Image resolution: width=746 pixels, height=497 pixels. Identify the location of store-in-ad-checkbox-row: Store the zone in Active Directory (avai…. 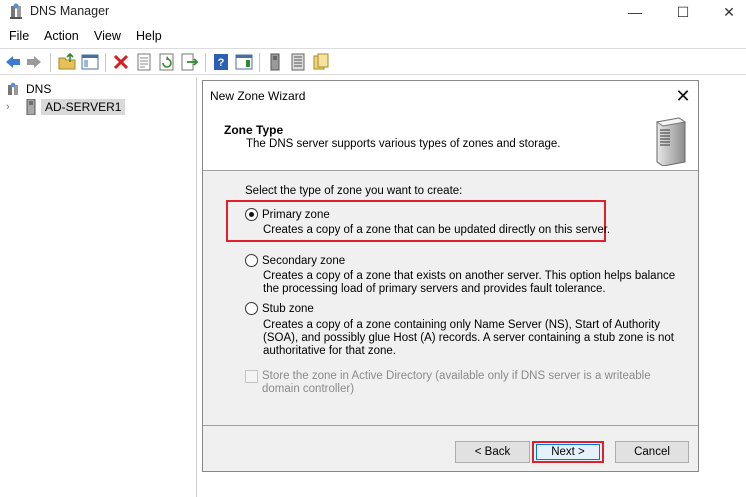
(463, 383).